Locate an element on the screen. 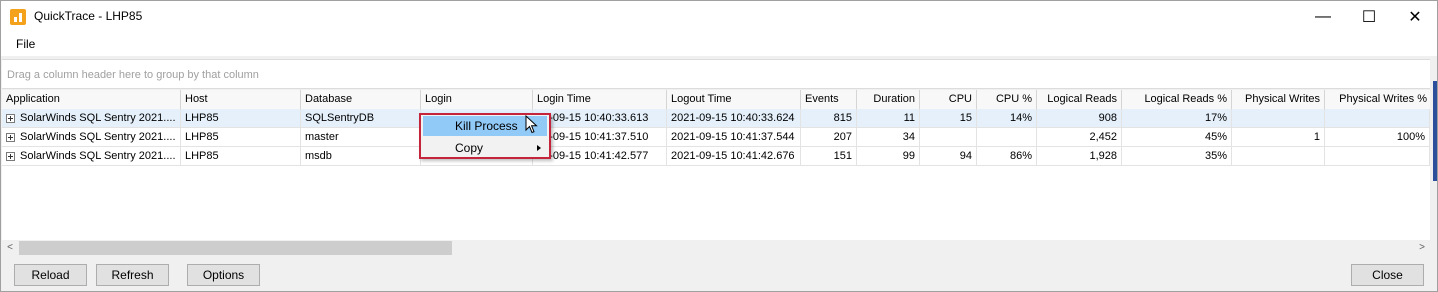 The width and height of the screenshot is (1438, 292). cell-logout-time: 2021-09-15 10:41:42.676 is located at coordinates (734, 156).